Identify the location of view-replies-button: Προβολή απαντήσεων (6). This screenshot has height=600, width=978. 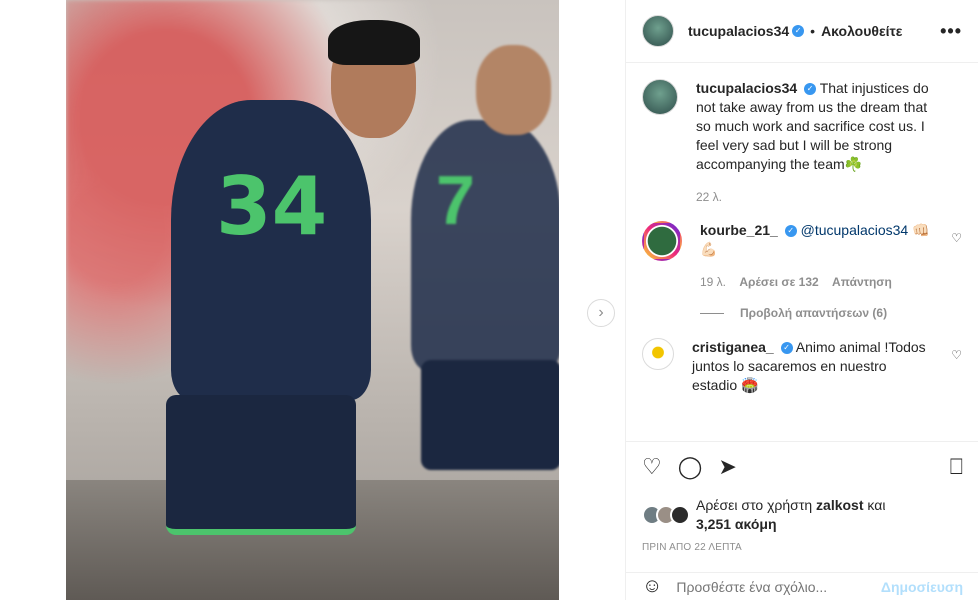
(831, 313).